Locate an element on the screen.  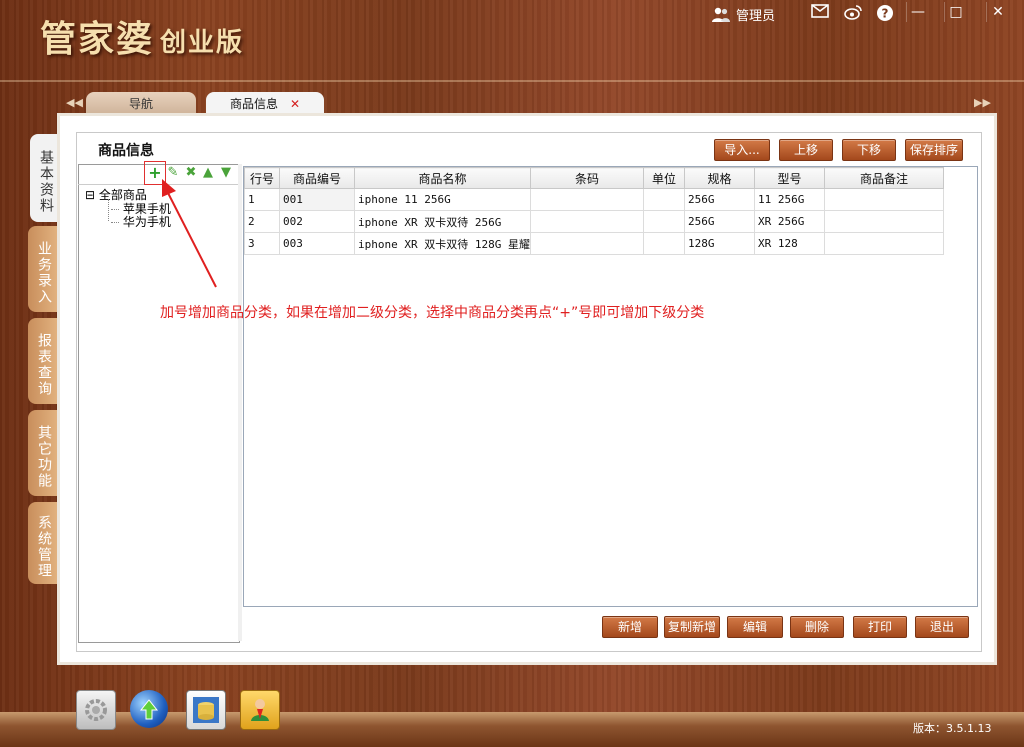
table-row: 1 001 iphone 11 256G 256G 11 256G is located at coordinates (594, 199).